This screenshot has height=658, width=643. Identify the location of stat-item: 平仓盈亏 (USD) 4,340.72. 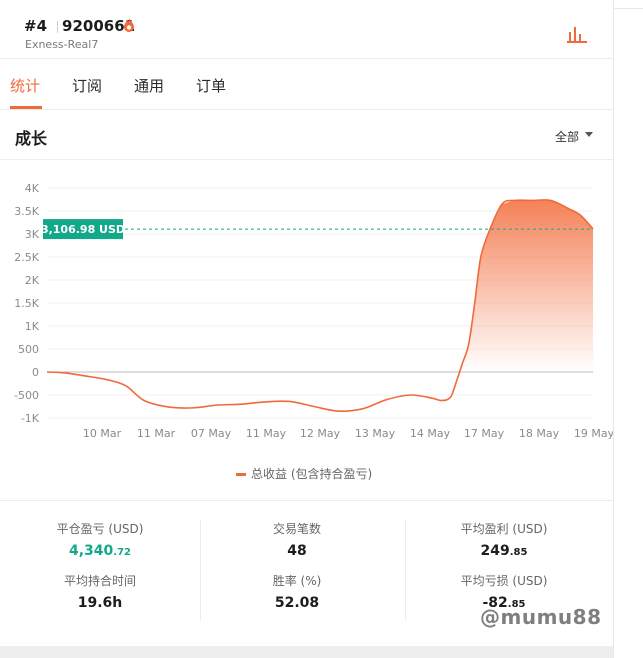
(100, 539).